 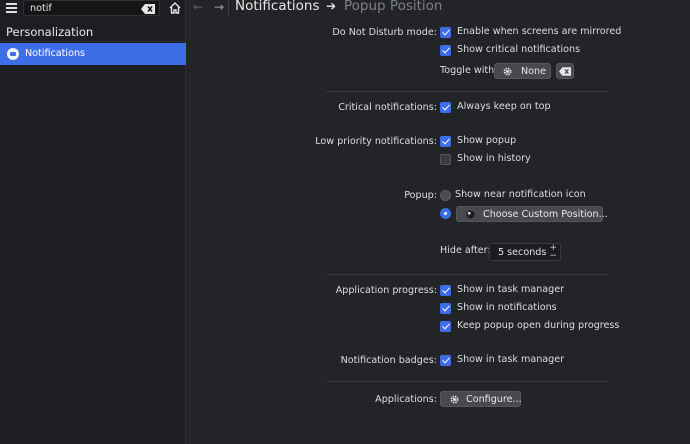 What do you see at coordinates (50, 32) in the screenshot?
I see `sidebar-group-label: Personalization` at bounding box center [50, 32].